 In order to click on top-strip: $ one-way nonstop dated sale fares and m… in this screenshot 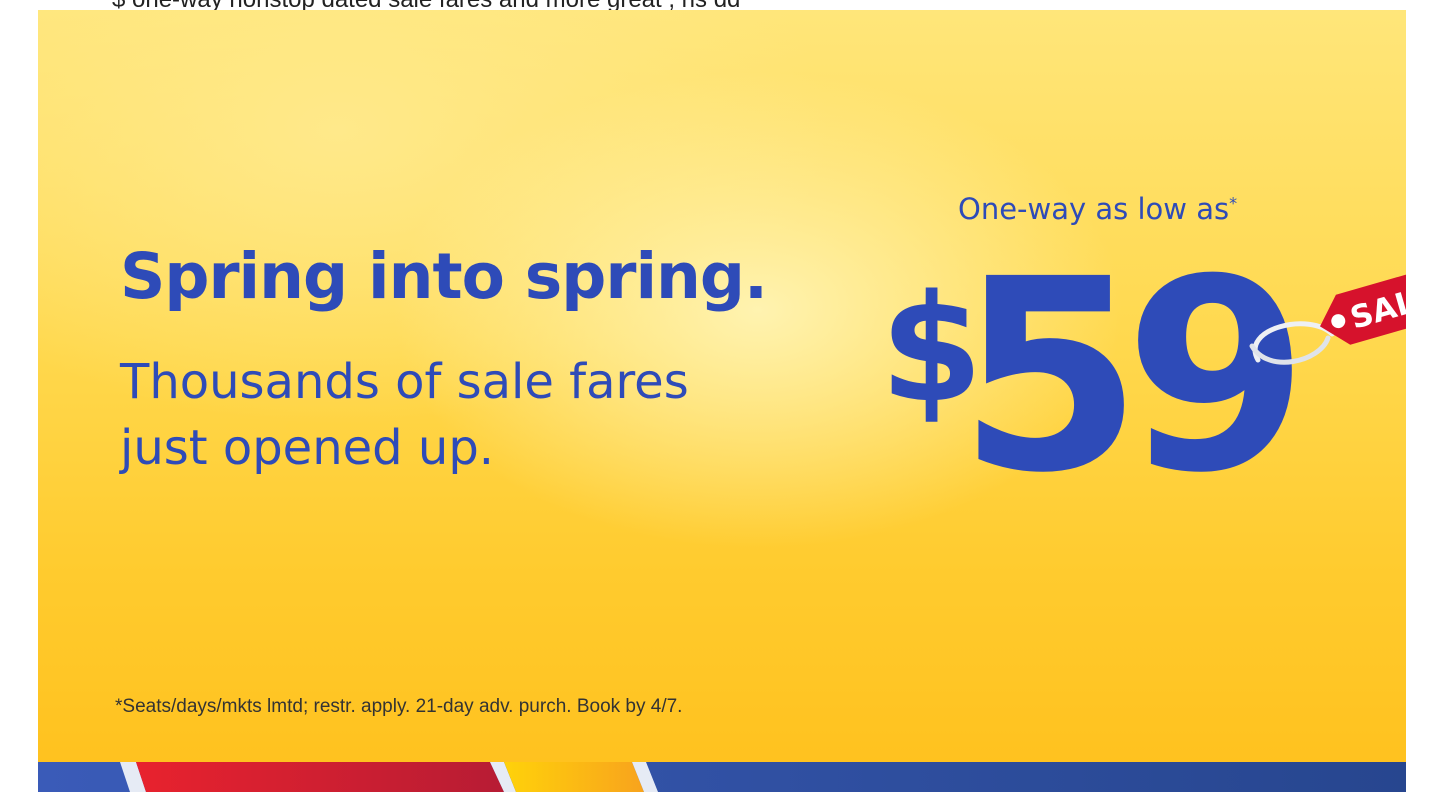, I will do `click(718, 5)`.